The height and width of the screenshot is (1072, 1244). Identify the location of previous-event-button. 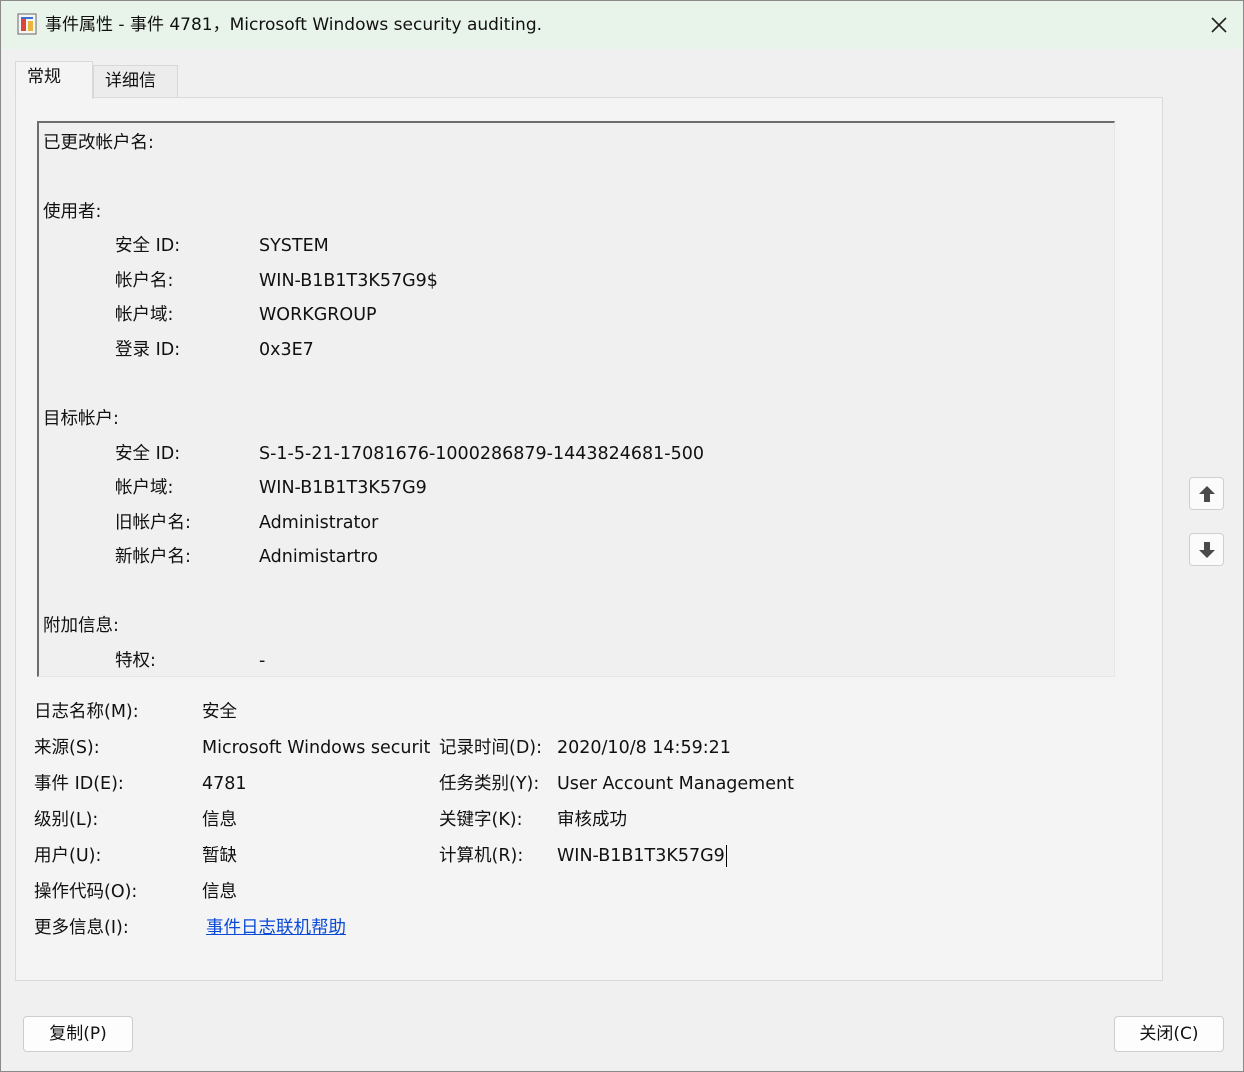
(1206, 493).